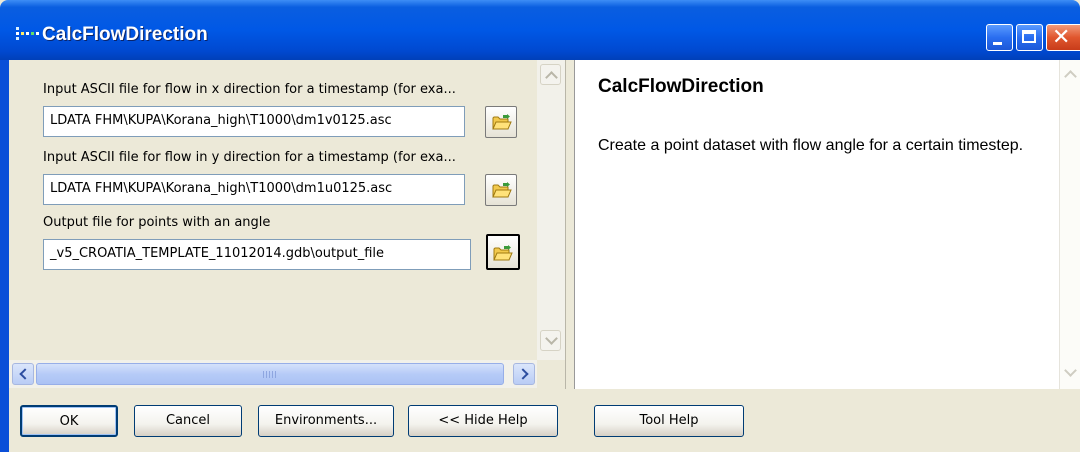 This screenshot has height=452, width=1080. I want to click on browse-flow-y-button, so click(501, 190).